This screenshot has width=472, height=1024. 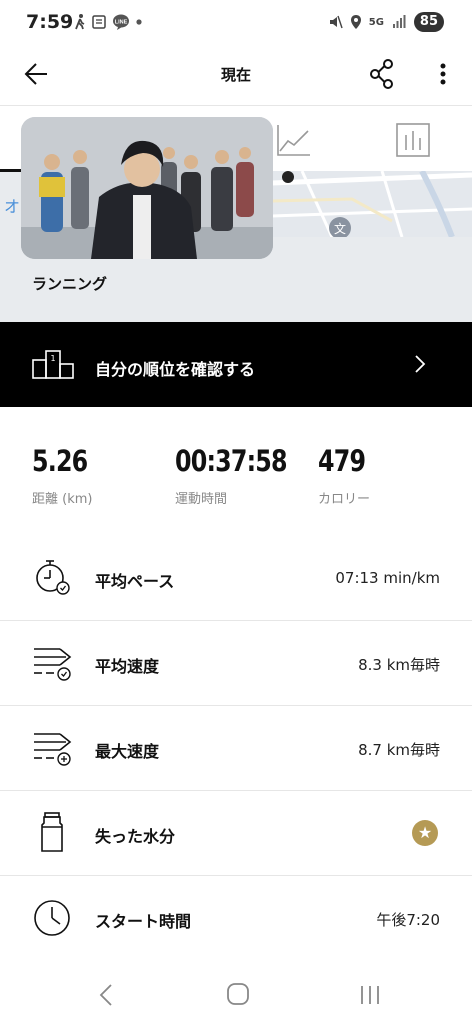 I want to click on start-time-label: スタート時間, so click(x=143, y=921).